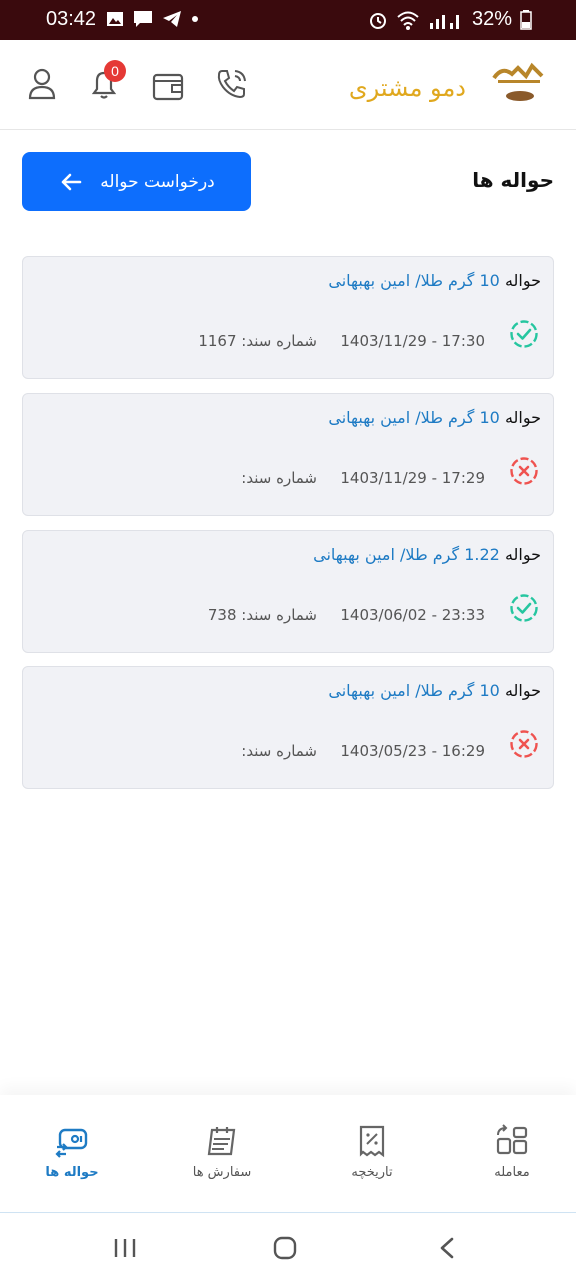 The image size is (576, 1280). What do you see at coordinates (512, 1139) in the screenshot?
I see `trade-icon` at bounding box center [512, 1139].